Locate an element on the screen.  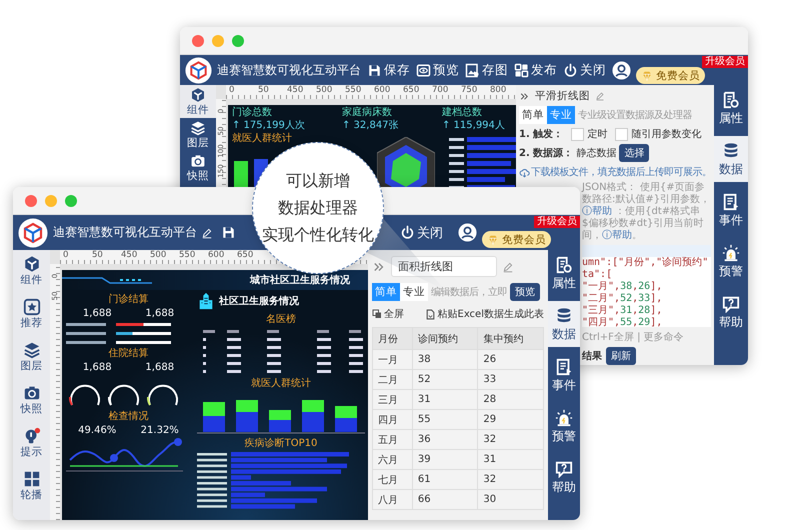
user-icon is located at coordinates (467, 232).